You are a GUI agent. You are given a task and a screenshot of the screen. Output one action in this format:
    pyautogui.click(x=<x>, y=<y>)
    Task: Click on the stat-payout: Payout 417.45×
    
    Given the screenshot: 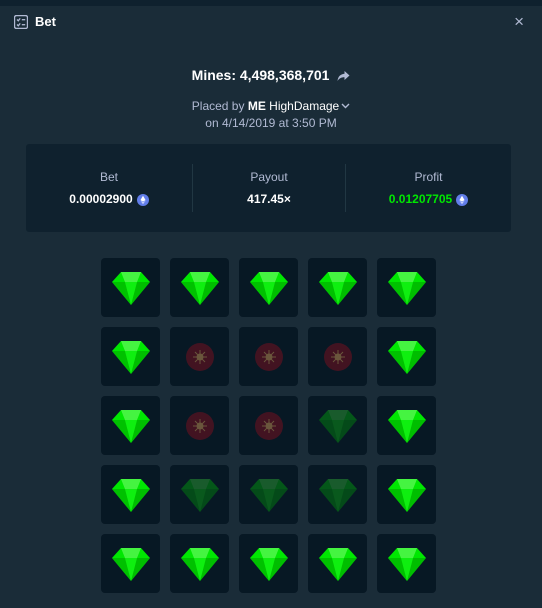 What is the action you would take?
    pyautogui.click(x=269, y=188)
    